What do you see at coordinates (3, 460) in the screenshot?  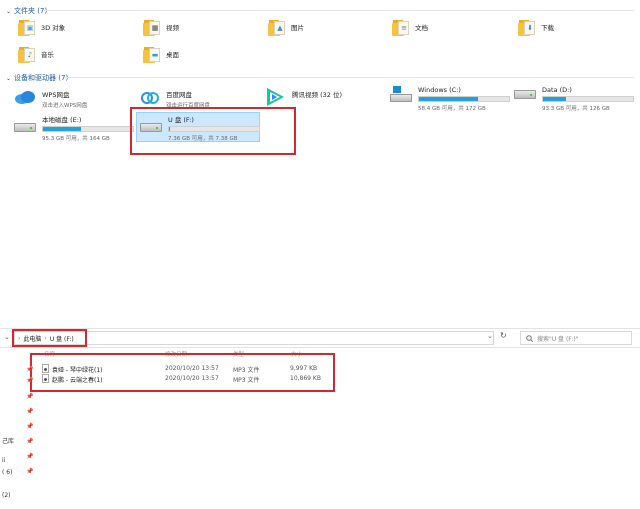 I see `nav-item: ii` at bounding box center [3, 460].